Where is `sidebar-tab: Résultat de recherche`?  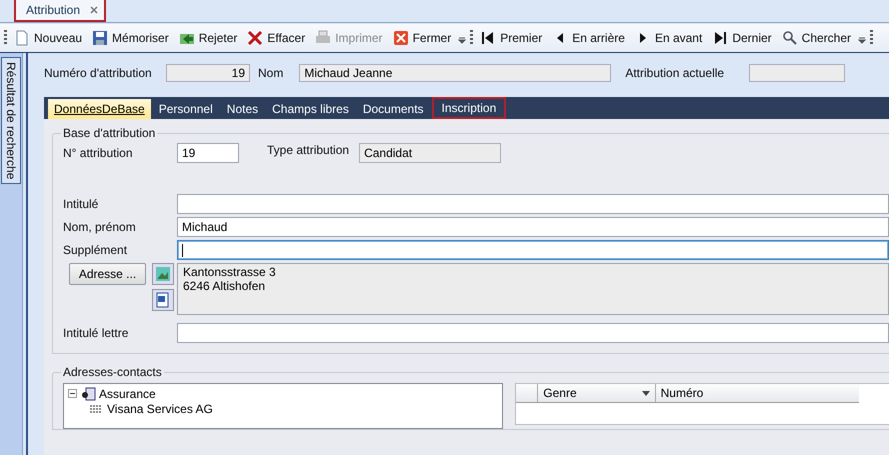
sidebar-tab: Résultat de recherche is located at coordinates (11, 120).